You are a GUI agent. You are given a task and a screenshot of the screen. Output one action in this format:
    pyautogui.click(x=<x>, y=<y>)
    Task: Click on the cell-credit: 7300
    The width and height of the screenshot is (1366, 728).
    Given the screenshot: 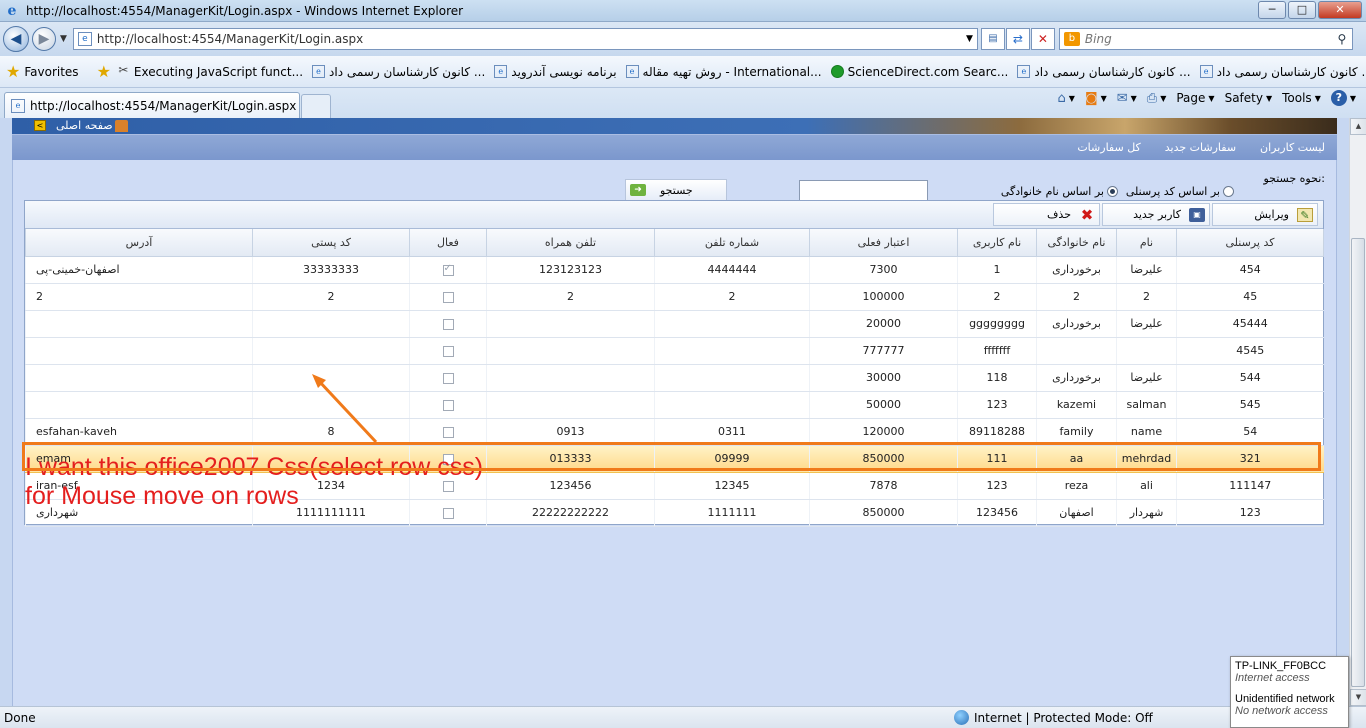 What is the action you would take?
    pyautogui.click(x=883, y=270)
    